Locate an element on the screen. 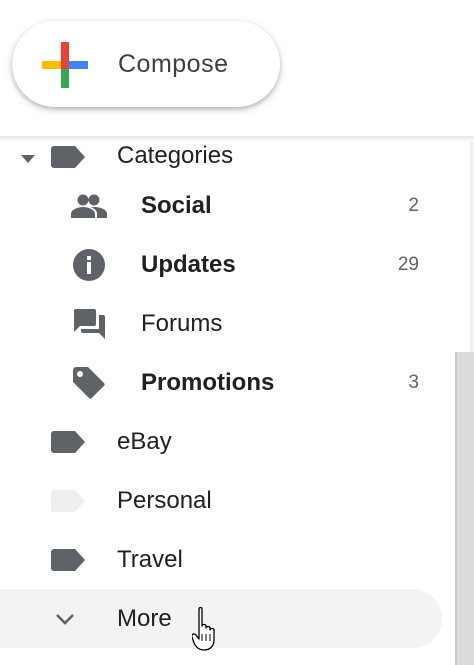 The height and width of the screenshot is (665, 474). sidebar-item-categories: Categories is located at coordinates (227, 156).